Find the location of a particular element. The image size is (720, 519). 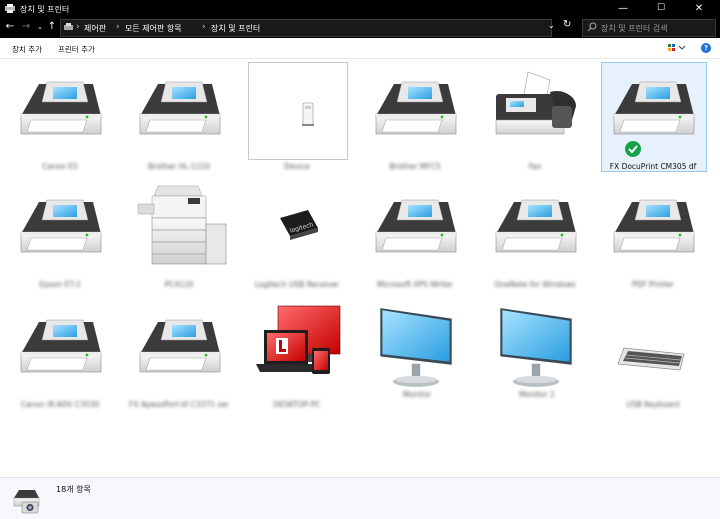

device-tile: PDF Printer is located at coordinates (653, 235).